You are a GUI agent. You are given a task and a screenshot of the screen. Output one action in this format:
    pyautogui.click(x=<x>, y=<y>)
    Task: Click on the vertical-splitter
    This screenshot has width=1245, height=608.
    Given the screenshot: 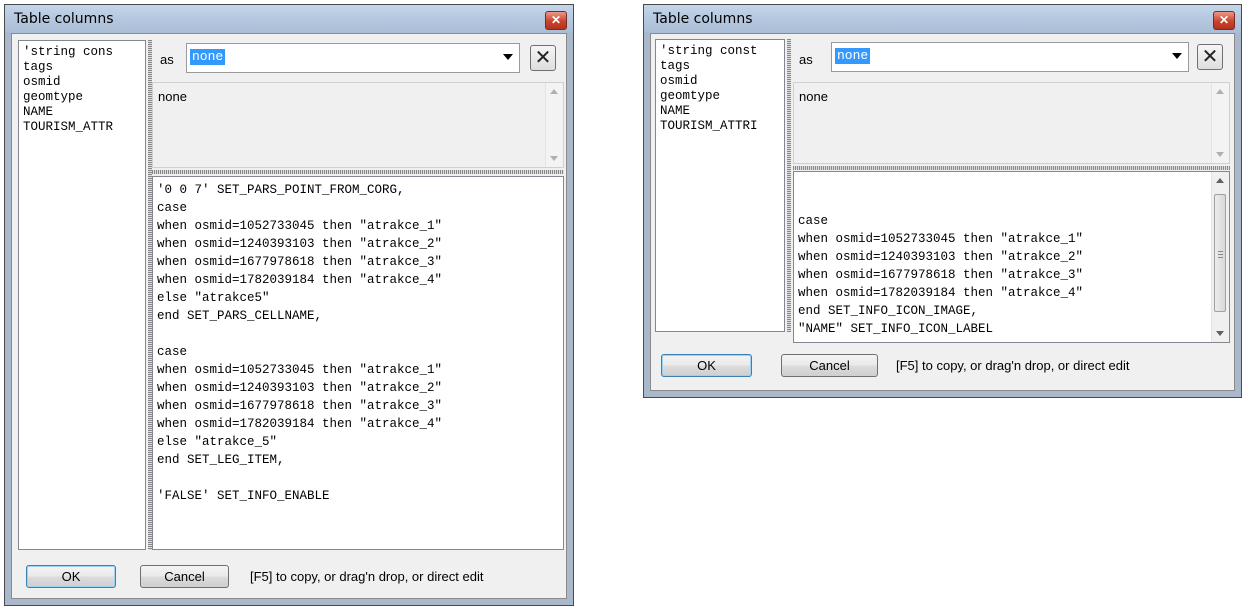 What is the action you would take?
    pyautogui.click(x=789, y=185)
    